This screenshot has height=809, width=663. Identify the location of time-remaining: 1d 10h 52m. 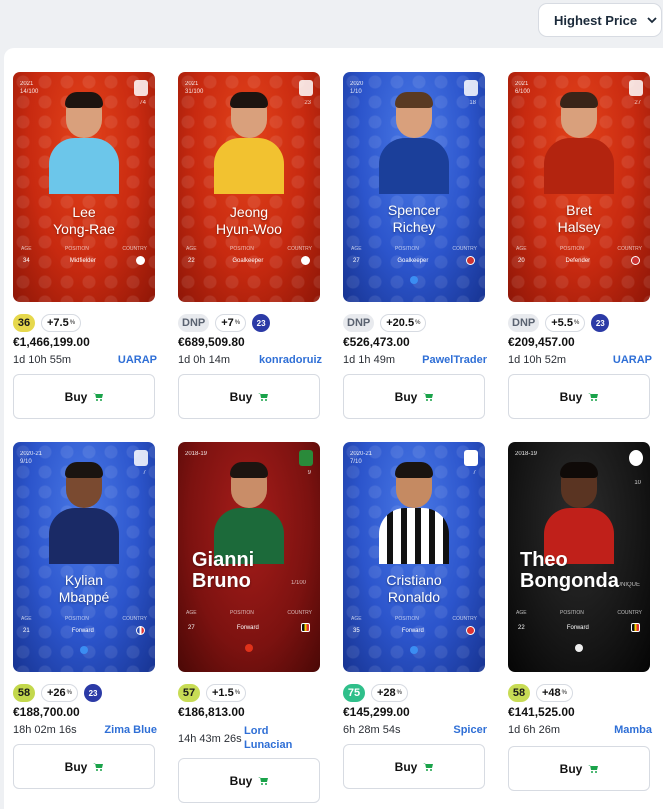
(537, 360).